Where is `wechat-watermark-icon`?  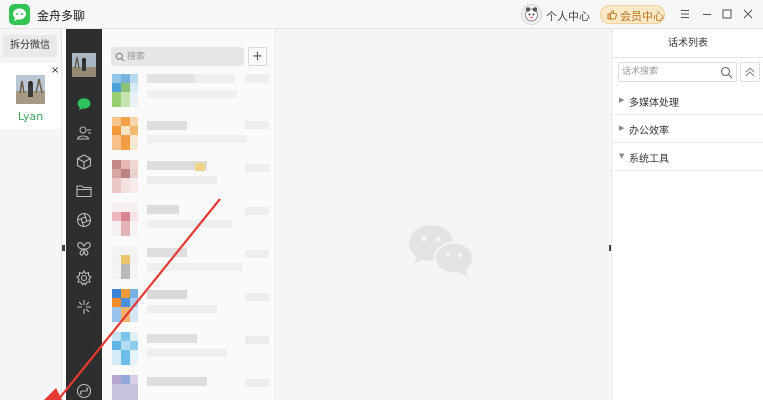 wechat-watermark-icon is located at coordinates (441, 251).